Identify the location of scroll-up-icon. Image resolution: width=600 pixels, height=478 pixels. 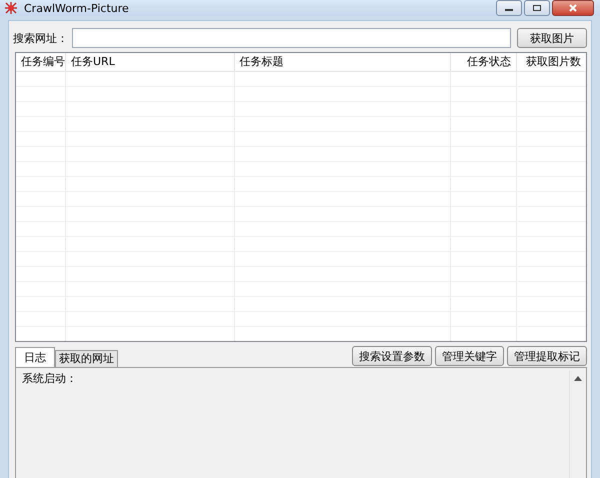
(578, 378).